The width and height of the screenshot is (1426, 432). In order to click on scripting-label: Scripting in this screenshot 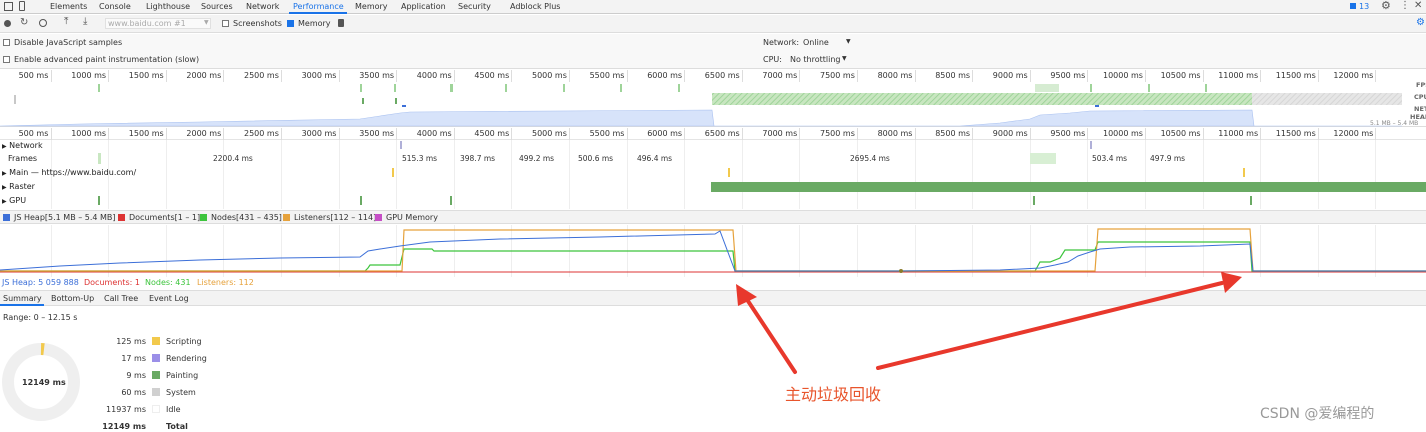, I will do `click(184, 341)`.